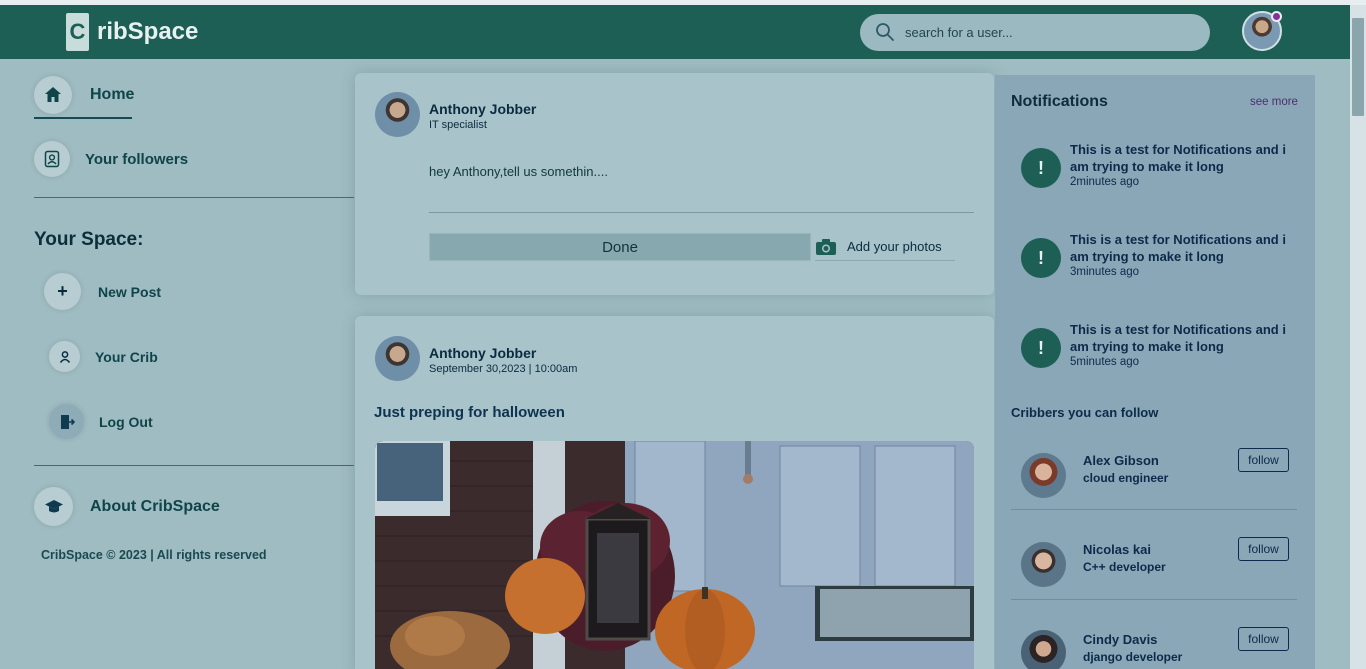 This screenshot has width=1366, height=669. Describe the element at coordinates (894, 246) in the screenshot. I see `add-photos-label: Add your photos` at that location.